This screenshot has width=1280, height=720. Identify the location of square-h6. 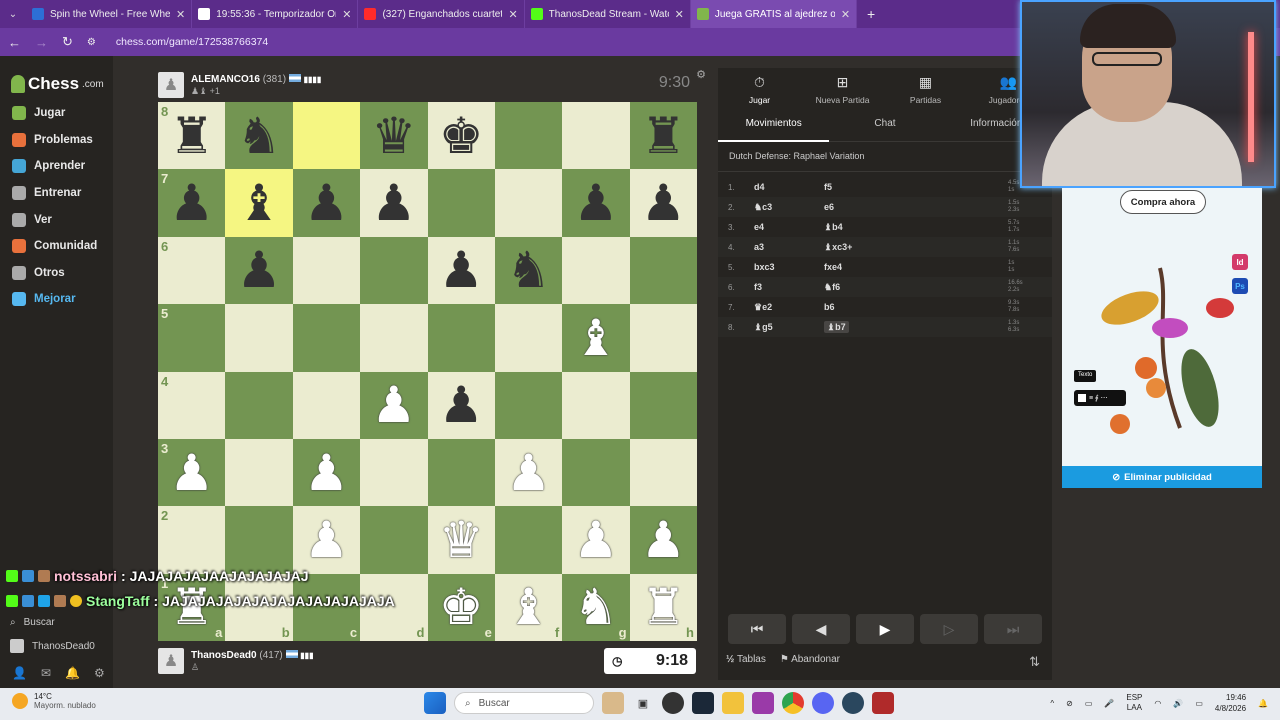
(663, 270).